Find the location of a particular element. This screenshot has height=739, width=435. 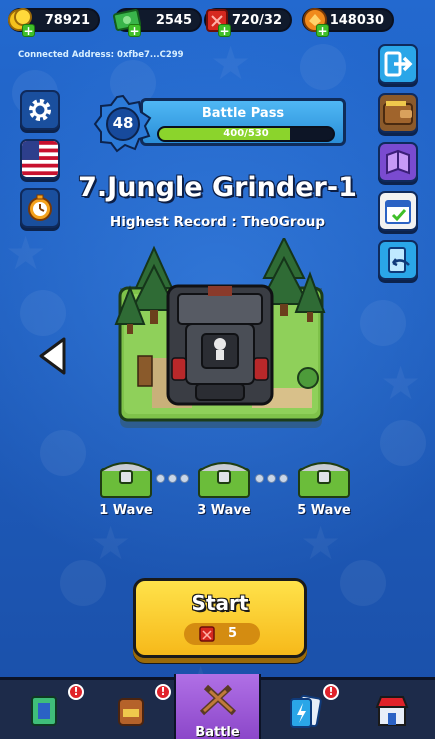

wallet-icon is located at coordinates (398, 113).